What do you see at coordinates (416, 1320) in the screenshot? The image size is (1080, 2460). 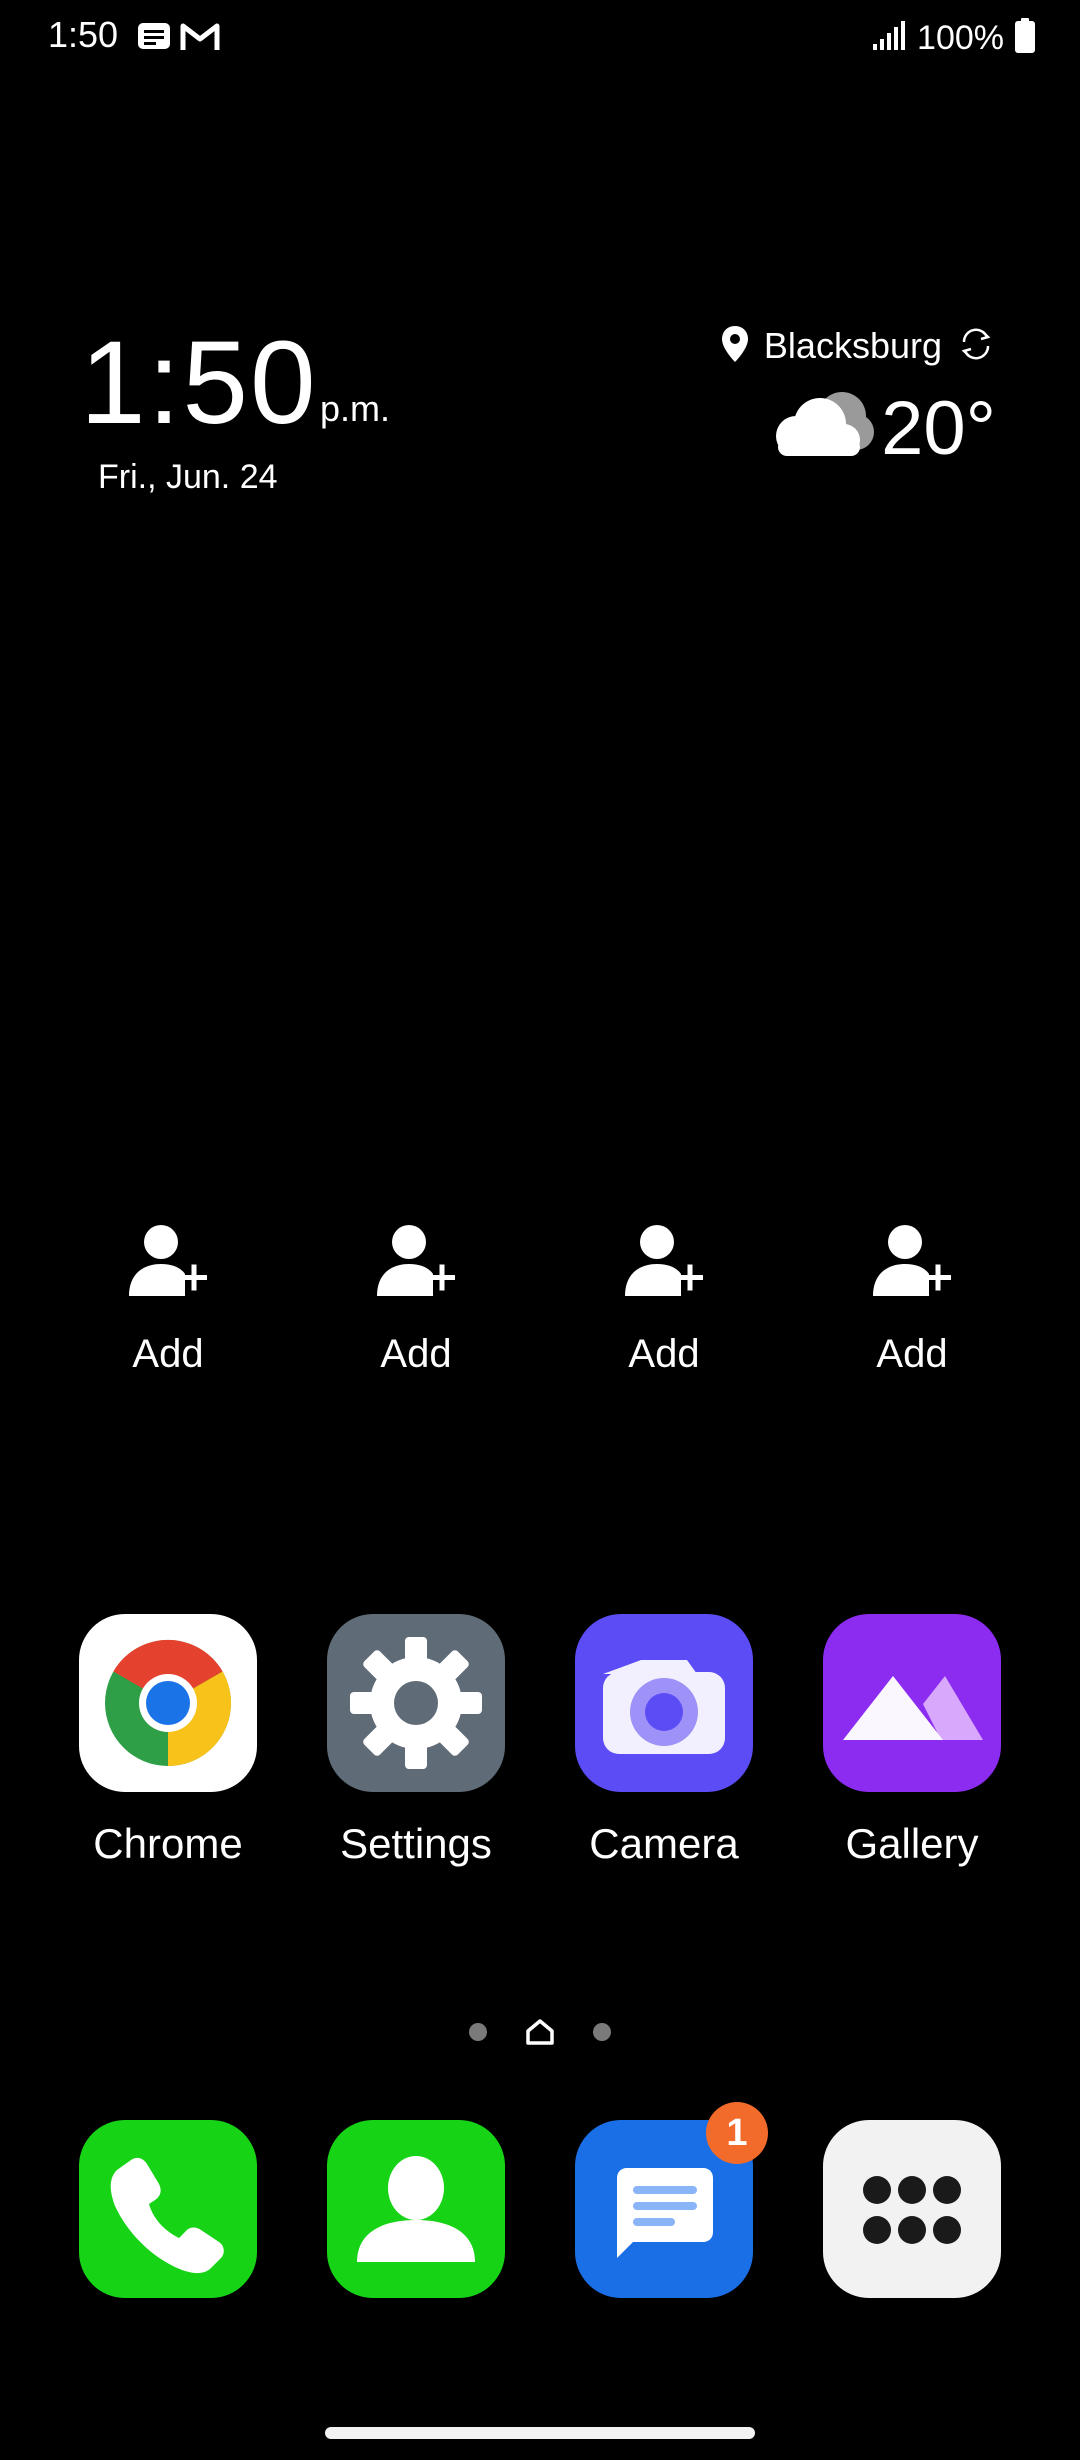 I see `add-contact-shortcut-2: Add` at bounding box center [416, 1320].